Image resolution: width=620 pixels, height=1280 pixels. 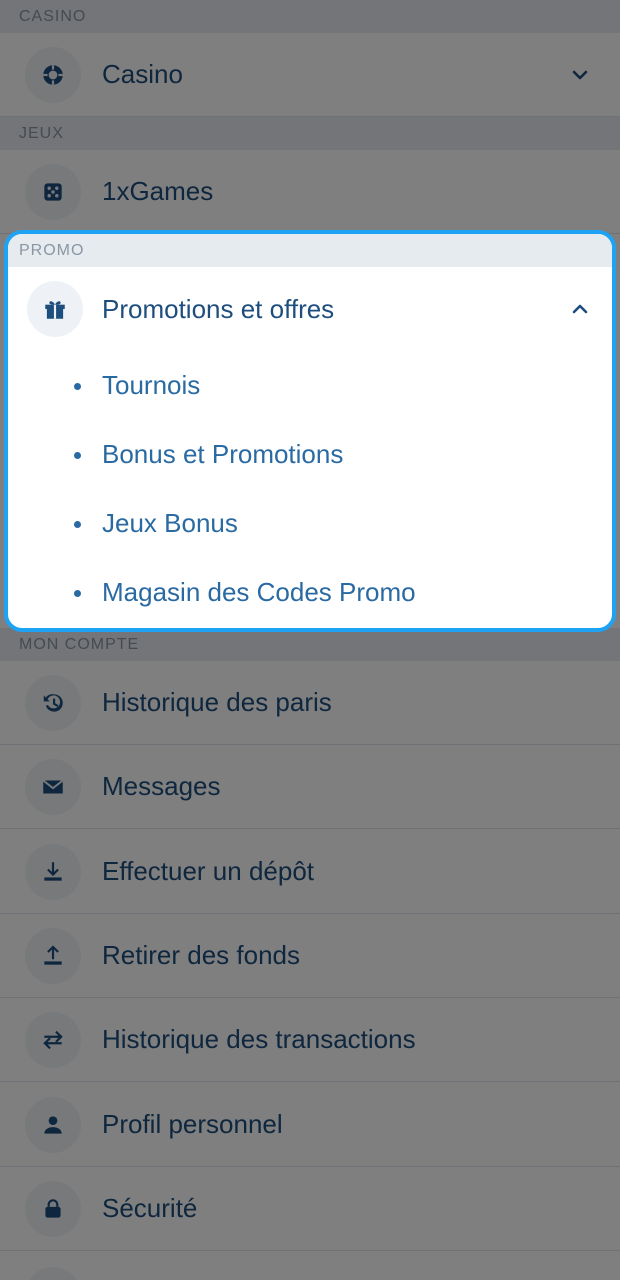 What do you see at coordinates (150, 1208) in the screenshot?
I see `menu-item-label: Sécurité` at bounding box center [150, 1208].